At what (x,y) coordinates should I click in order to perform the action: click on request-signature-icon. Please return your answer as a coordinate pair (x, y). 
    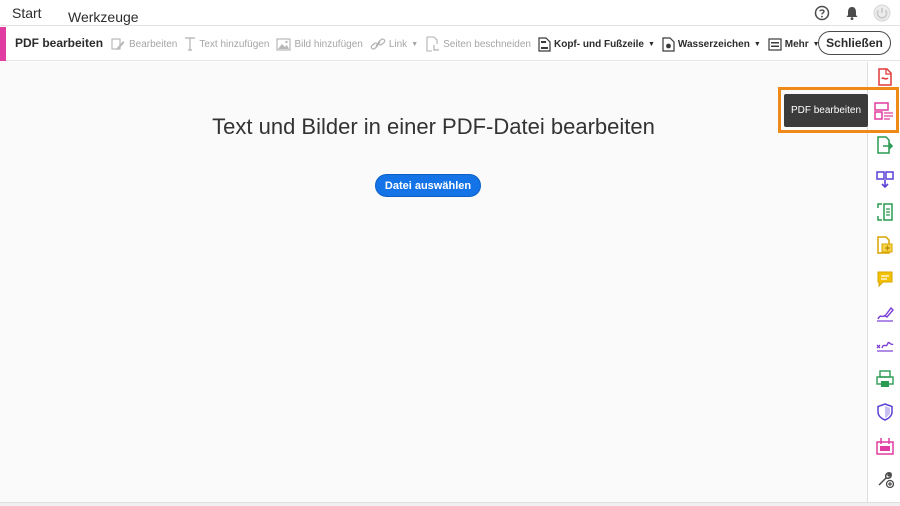
    Looking at the image, I should click on (885, 346).